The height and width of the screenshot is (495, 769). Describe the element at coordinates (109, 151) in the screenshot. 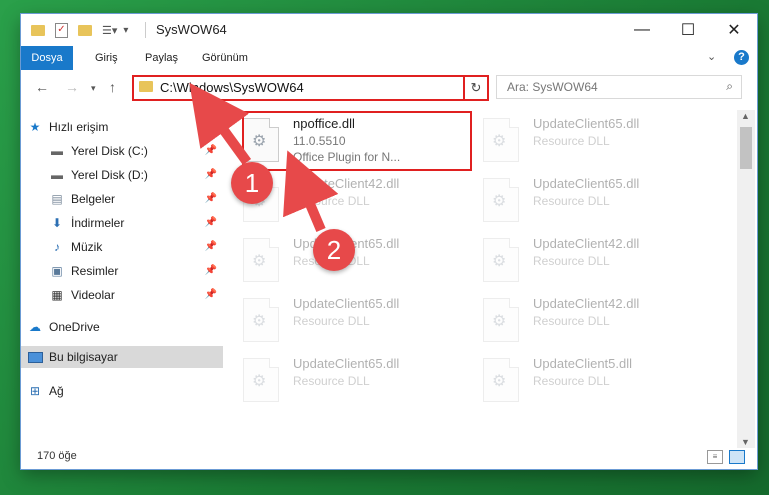

I see `sidebar-item-label: Yerel Disk (C:)` at that location.